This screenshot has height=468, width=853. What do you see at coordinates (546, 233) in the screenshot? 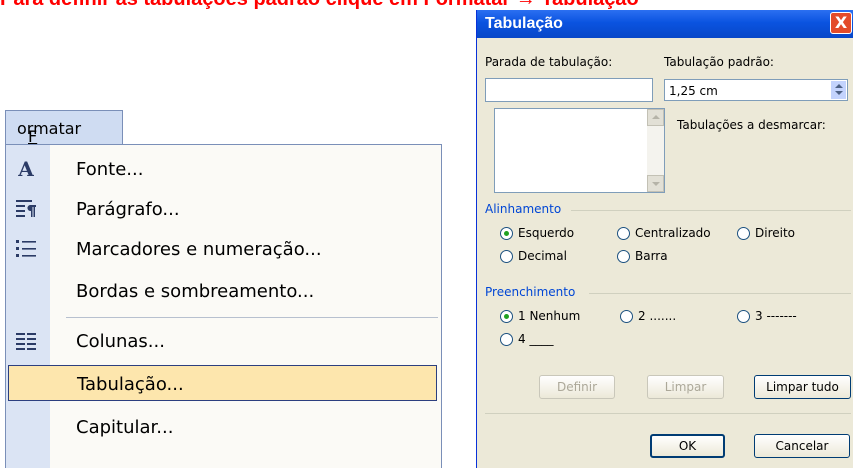
I see `radio-label: Esquerdo` at bounding box center [546, 233].